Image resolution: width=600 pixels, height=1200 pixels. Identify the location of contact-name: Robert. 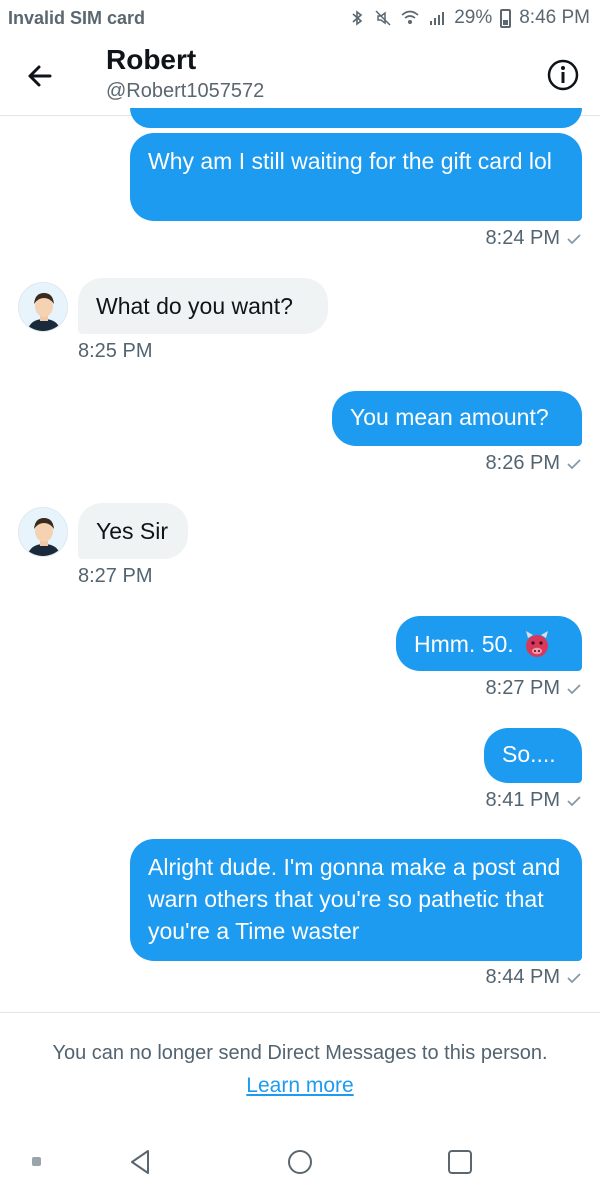
(151, 60).